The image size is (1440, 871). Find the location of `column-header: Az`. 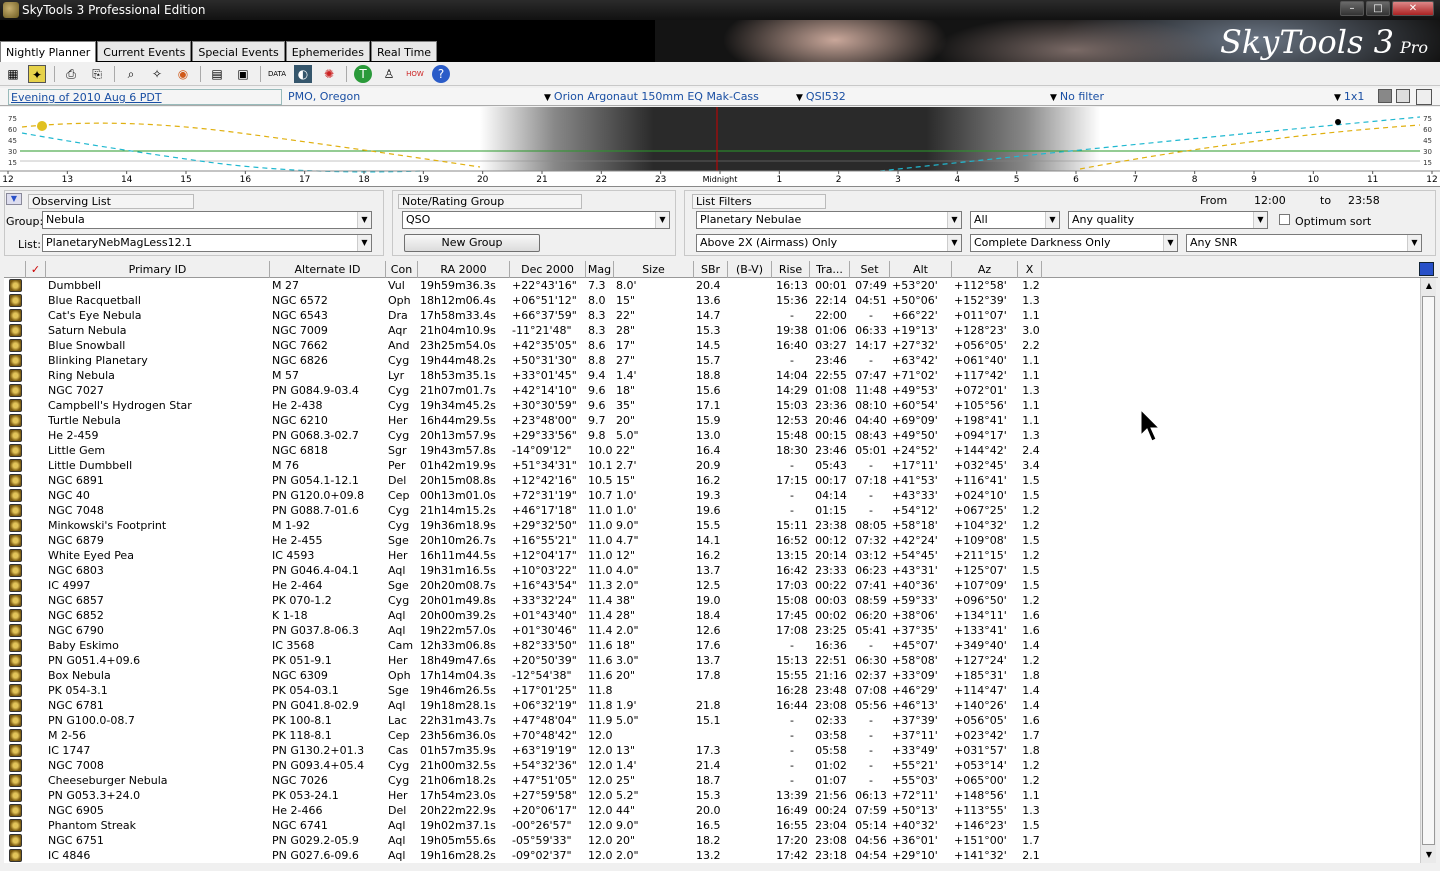

column-header: Az is located at coordinates (985, 269).